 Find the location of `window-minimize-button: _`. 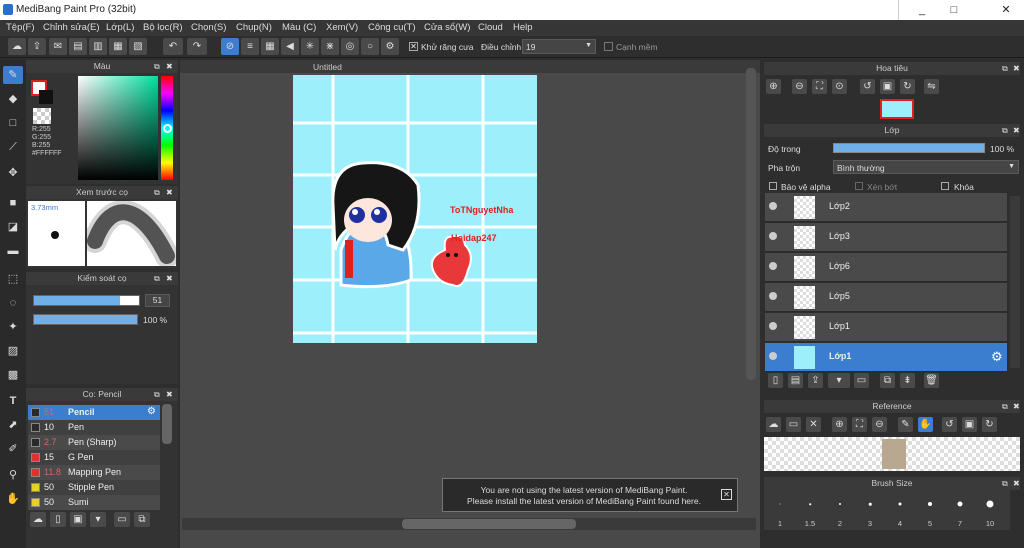

window-minimize-button: _ is located at coordinates (922, 10).